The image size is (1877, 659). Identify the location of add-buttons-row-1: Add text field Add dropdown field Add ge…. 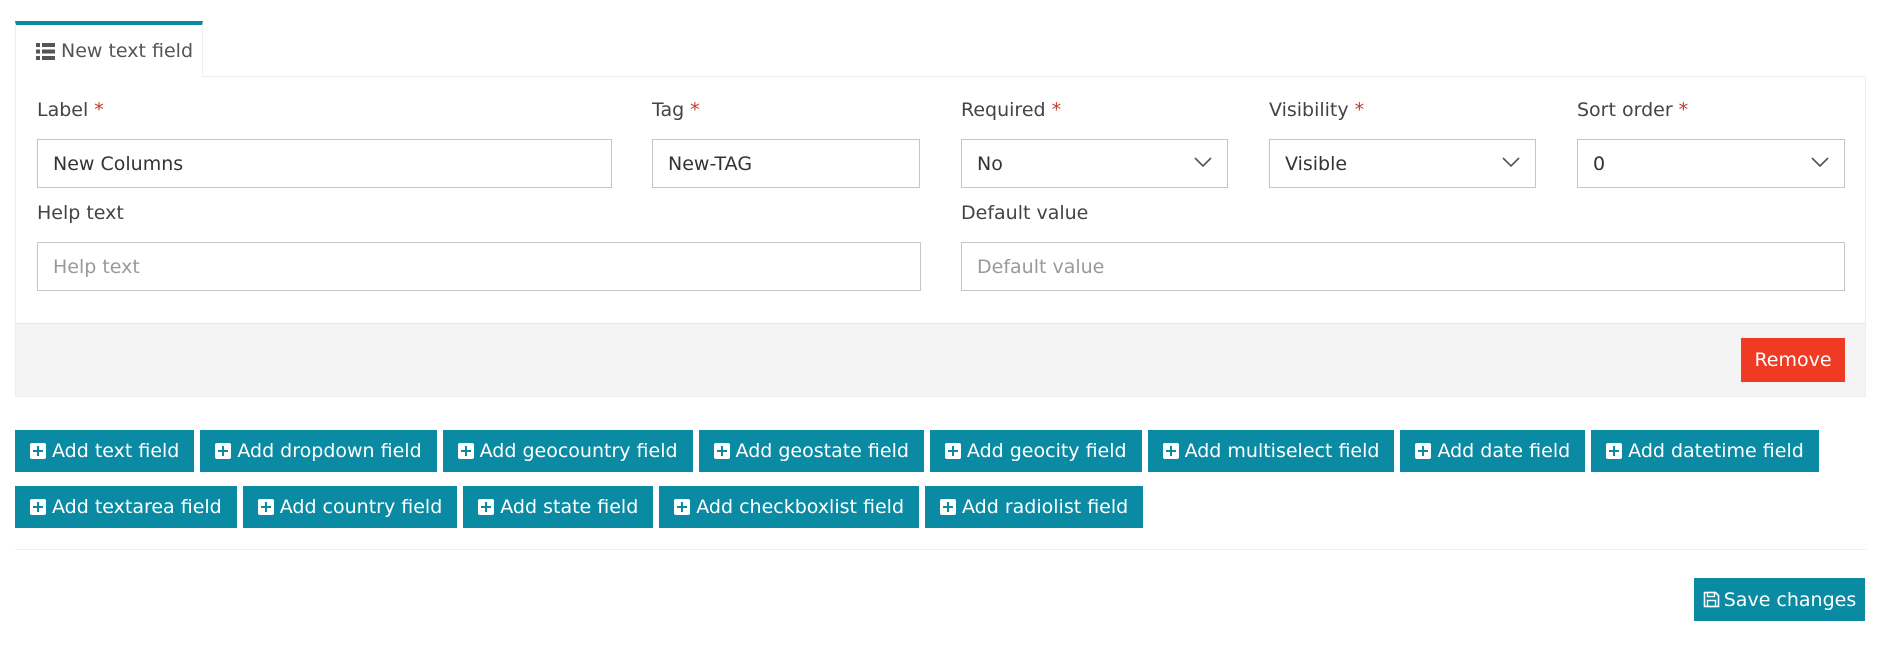
(917, 451).